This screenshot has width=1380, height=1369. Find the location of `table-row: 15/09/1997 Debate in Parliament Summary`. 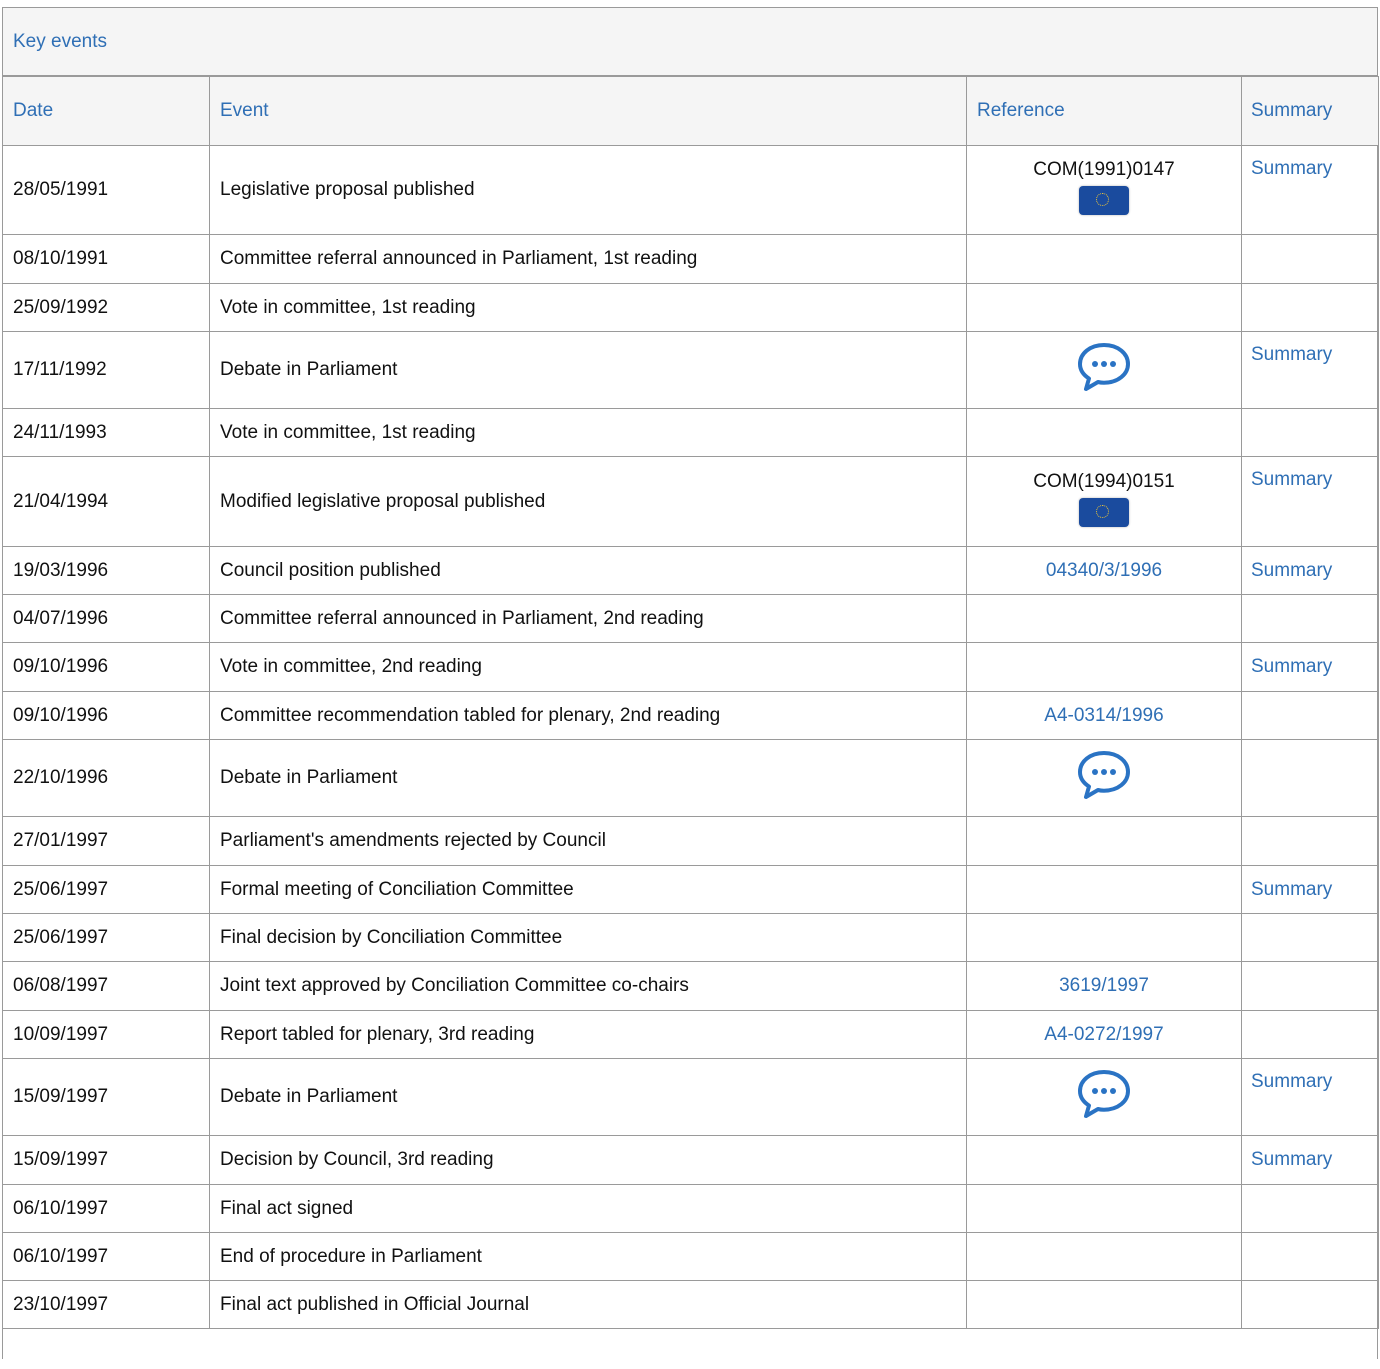

table-row: 15/09/1997 Debate in Parliament Summary is located at coordinates (690, 1097).